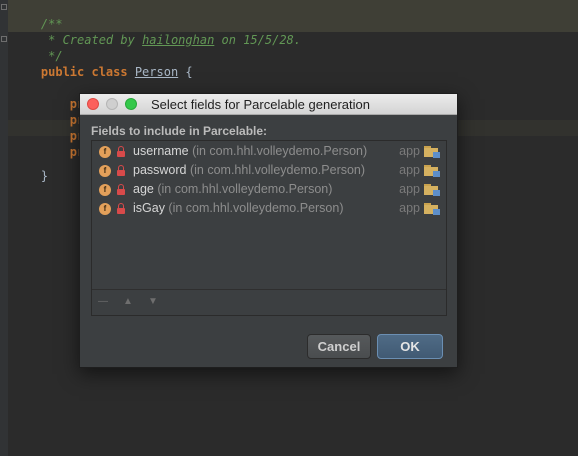 Image resolution: width=578 pixels, height=456 pixels. Describe the element at coordinates (131, 104) in the screenshot. I see `maximize-window-icon` at that location.